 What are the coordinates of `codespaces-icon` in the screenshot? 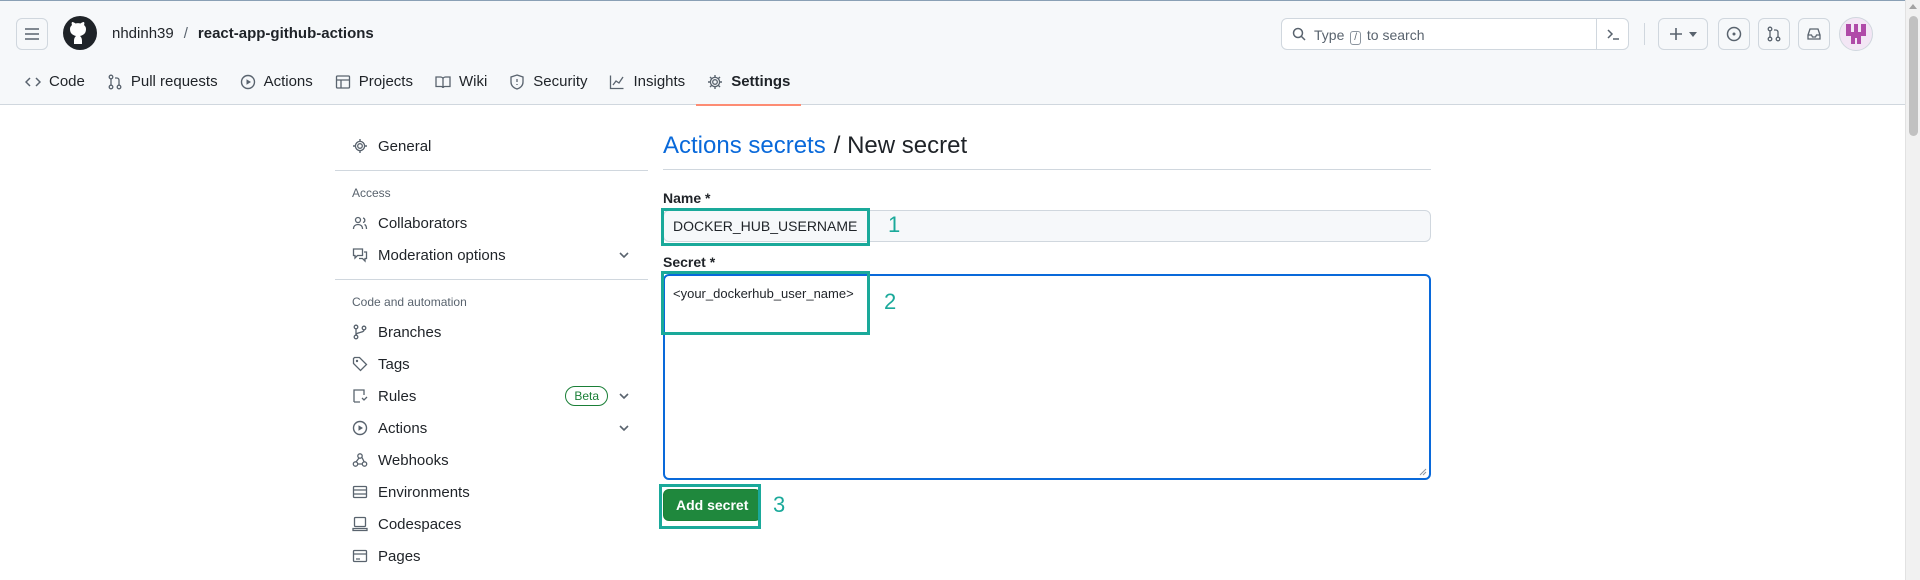 It's located at (360, 524).